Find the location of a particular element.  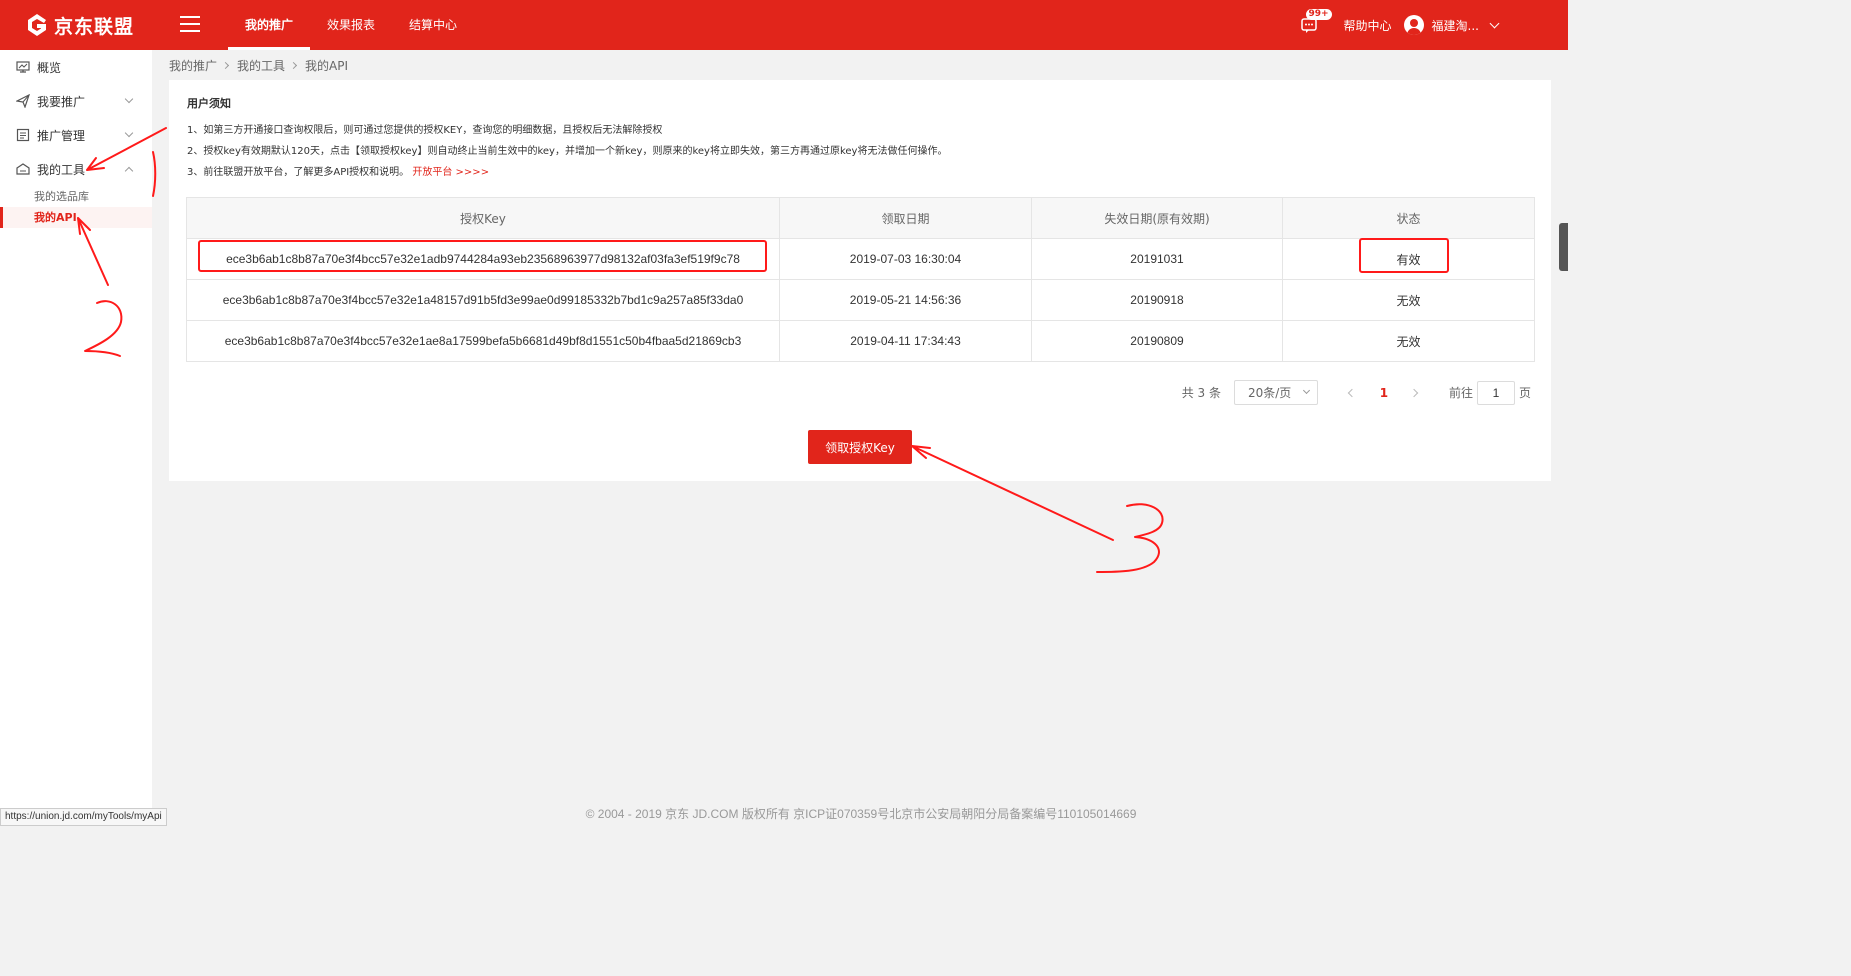

sidebar-subitem-my-api: 我的API is located at coordinates (76, 217).